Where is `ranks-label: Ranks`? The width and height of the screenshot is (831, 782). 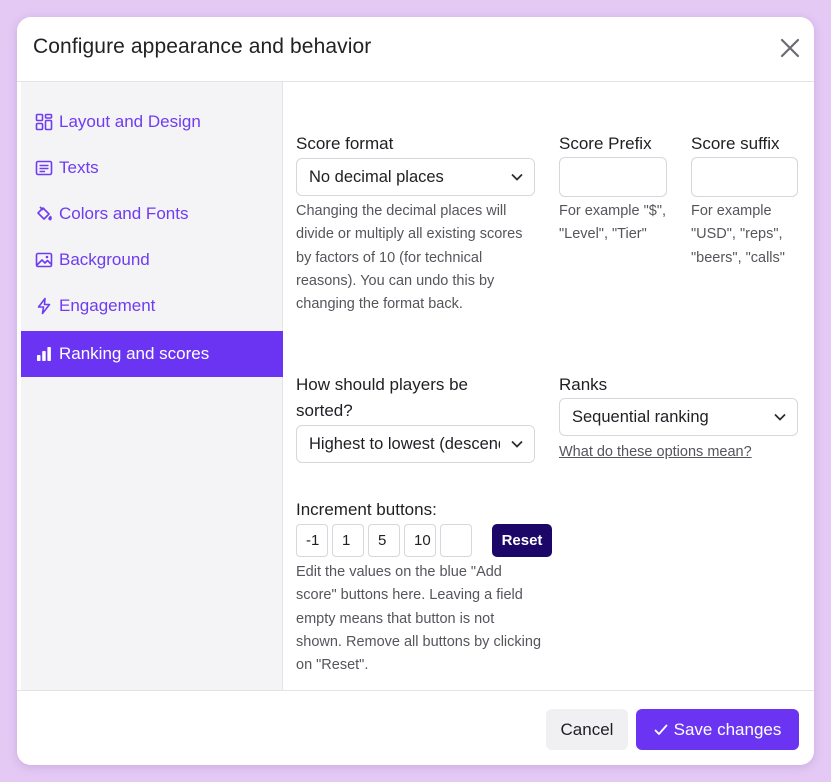 ranks-label: Ranks is located at coordinates (583, 384).